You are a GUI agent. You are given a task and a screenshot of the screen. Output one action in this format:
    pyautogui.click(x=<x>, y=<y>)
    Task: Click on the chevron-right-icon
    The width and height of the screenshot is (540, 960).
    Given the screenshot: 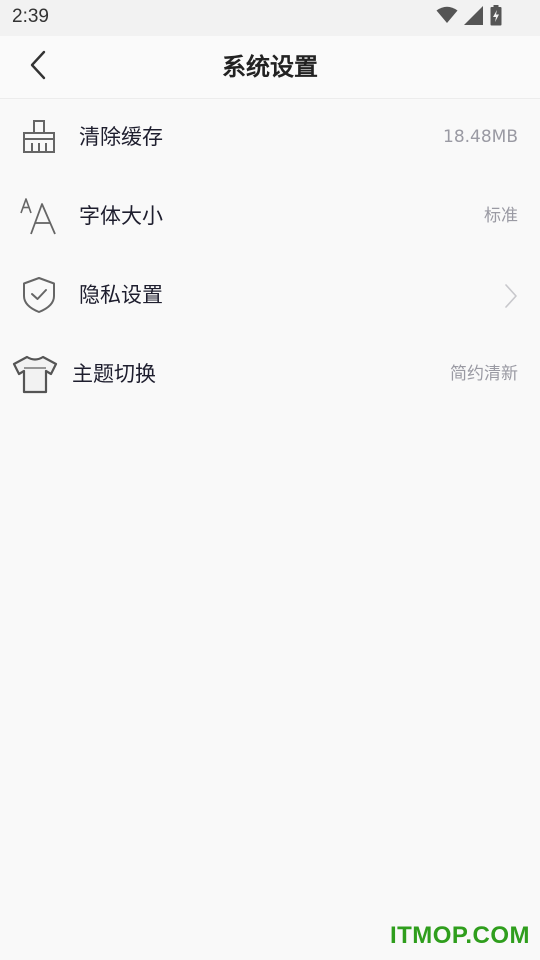 What is the action you would take?
    pyautogui.click(x=511, y=296)
    